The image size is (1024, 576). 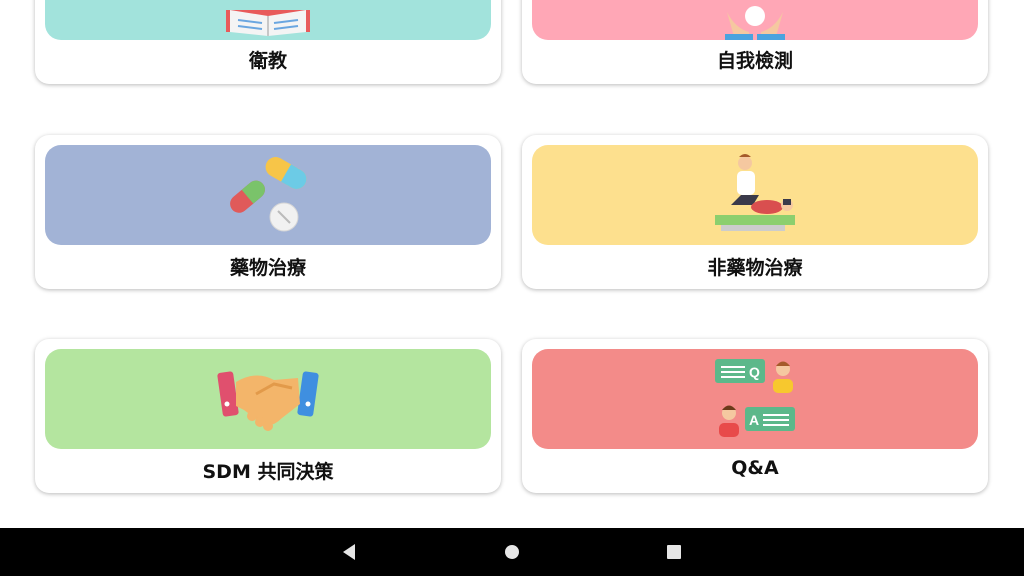 What do you see at coordinates (268, 472) in the screenshot?
I see `card-label: SDM 共同決策` at bounding box center [268, 472].